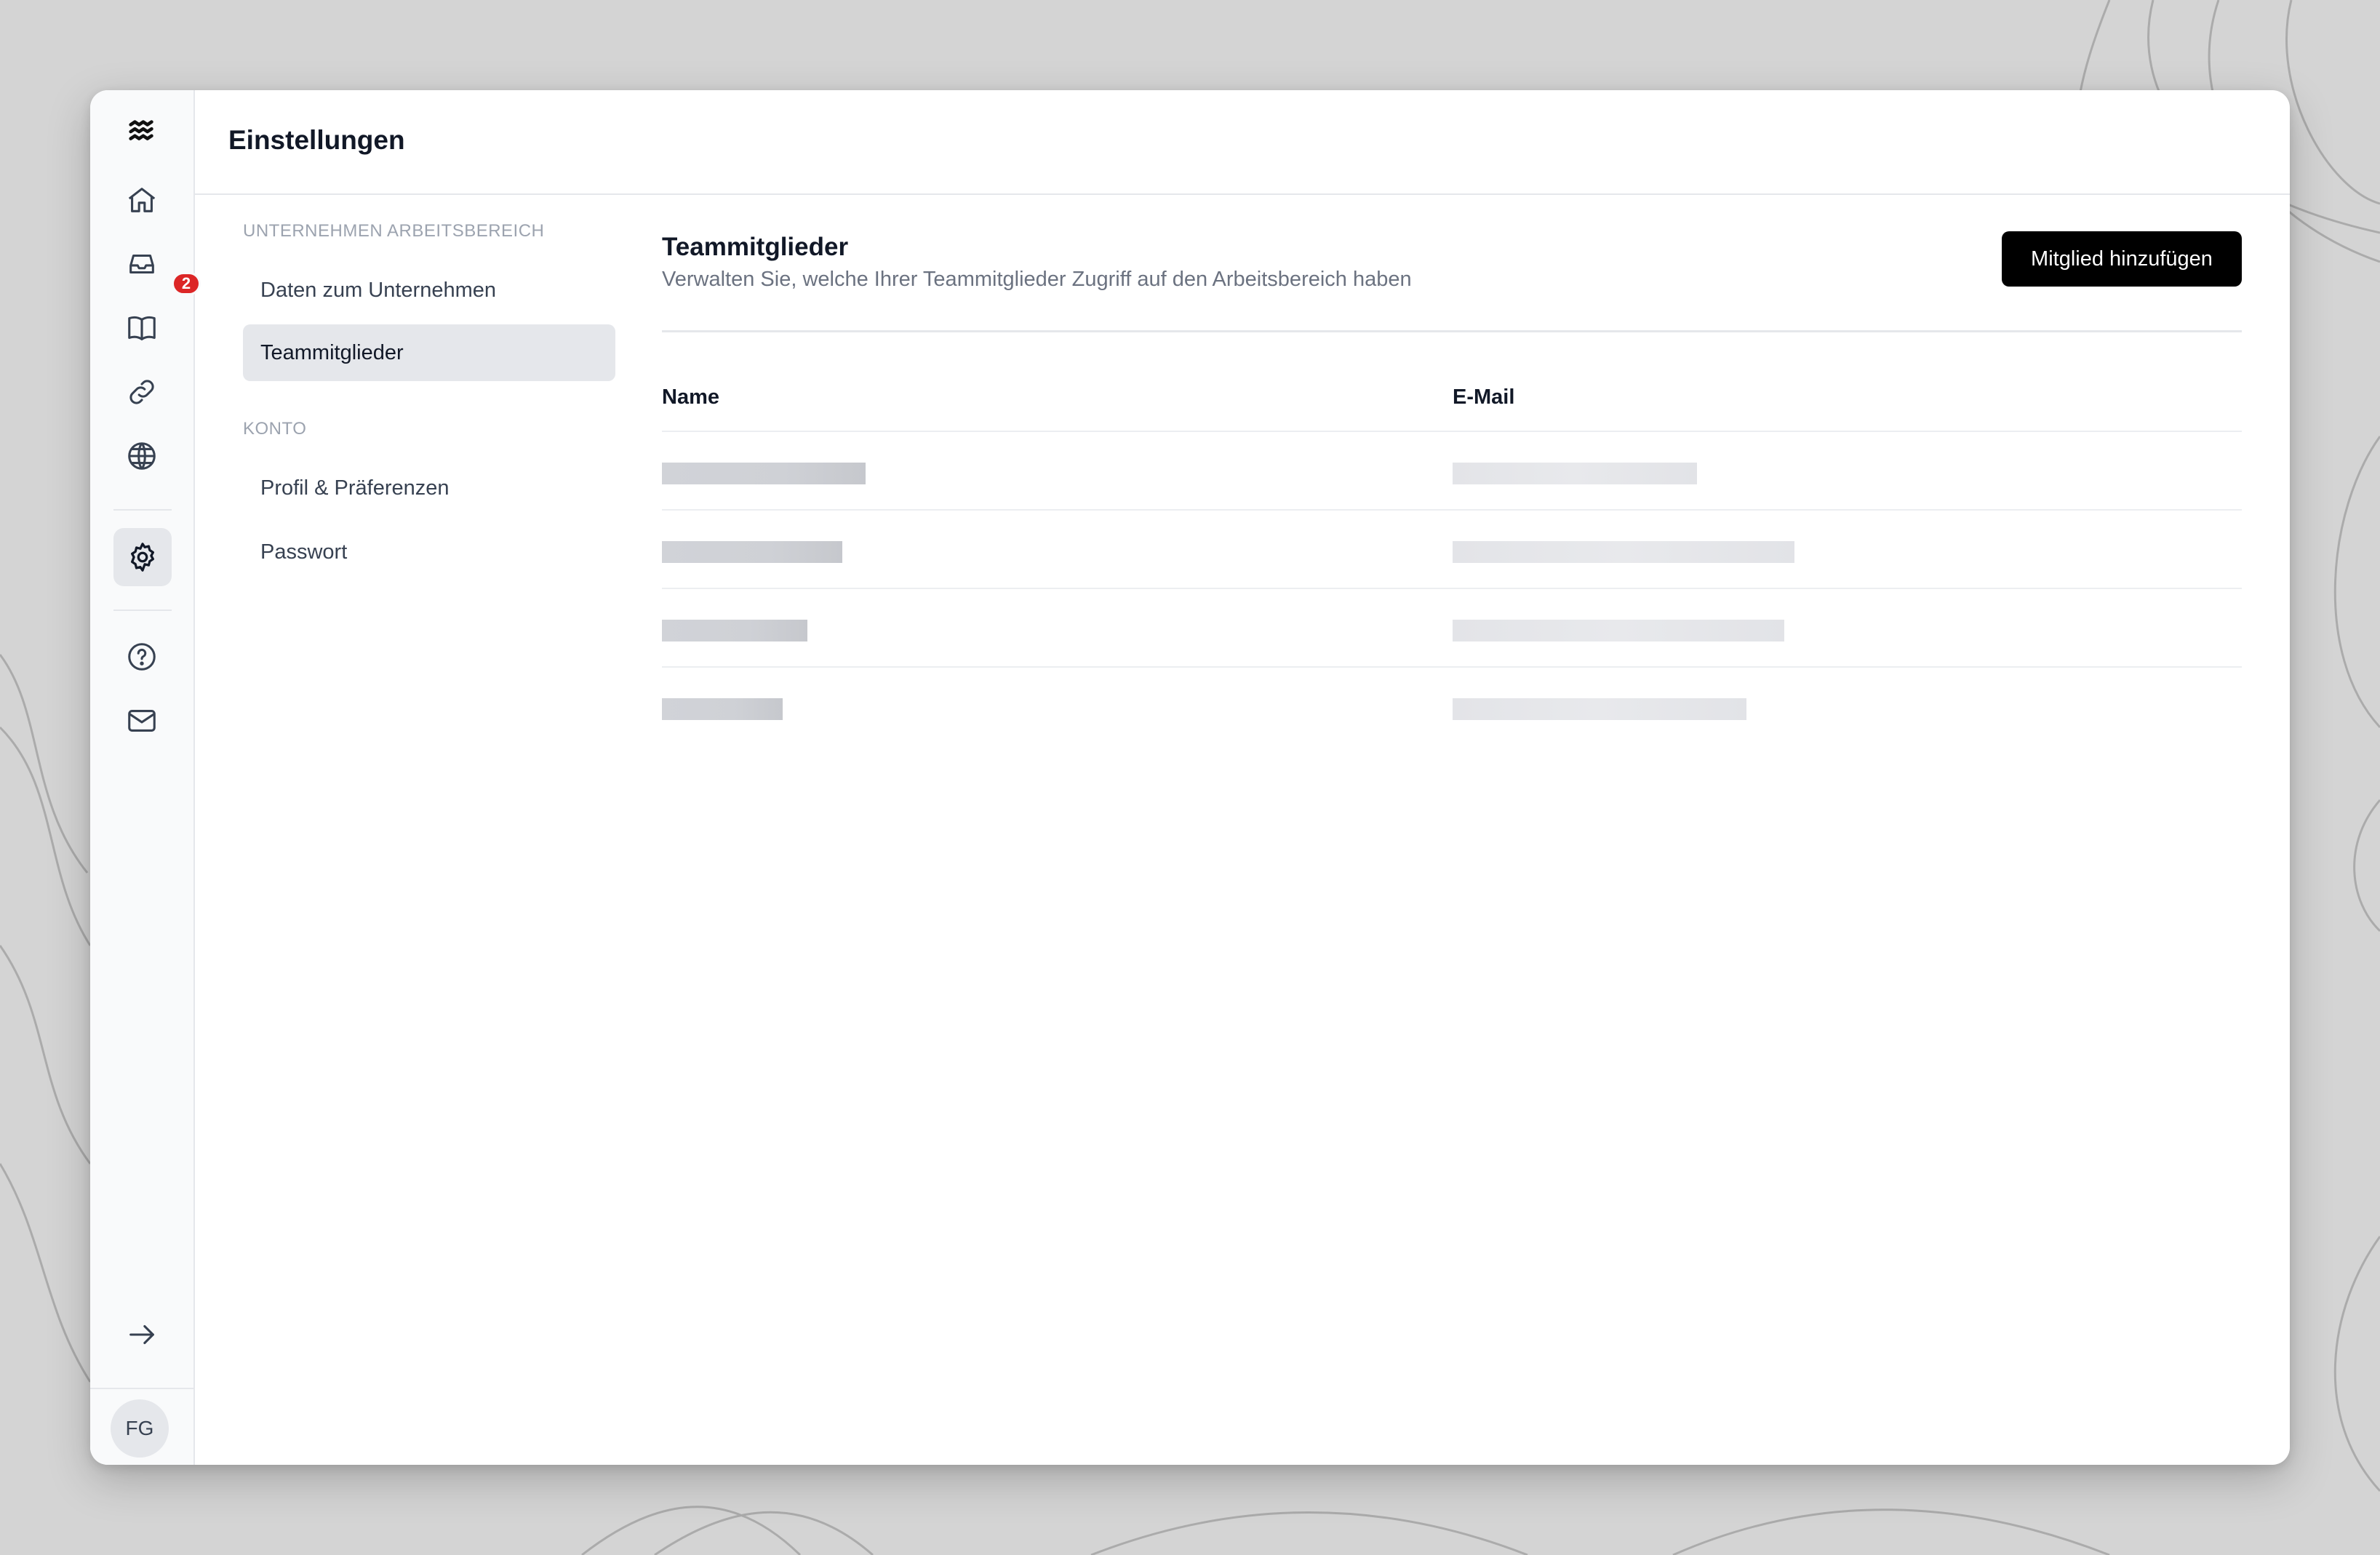 The height and width of the screenshot is (1555, 2380). Describe the element at coordinates (316, 140) in the screenshot. I see `page-title: Einstellungen` at that location.